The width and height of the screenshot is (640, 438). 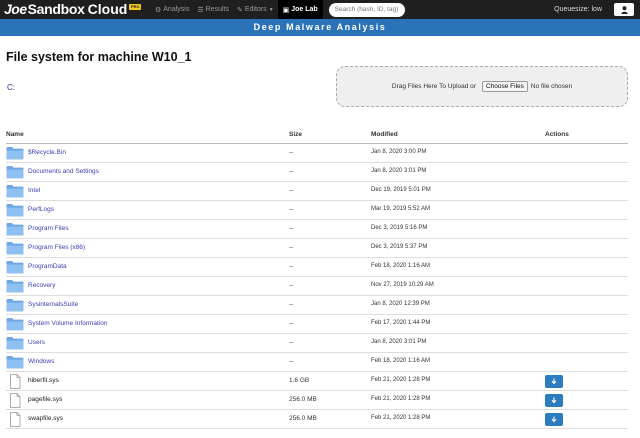 I want to click on file-name: swapfile.sys, so click(x=46, y=418).